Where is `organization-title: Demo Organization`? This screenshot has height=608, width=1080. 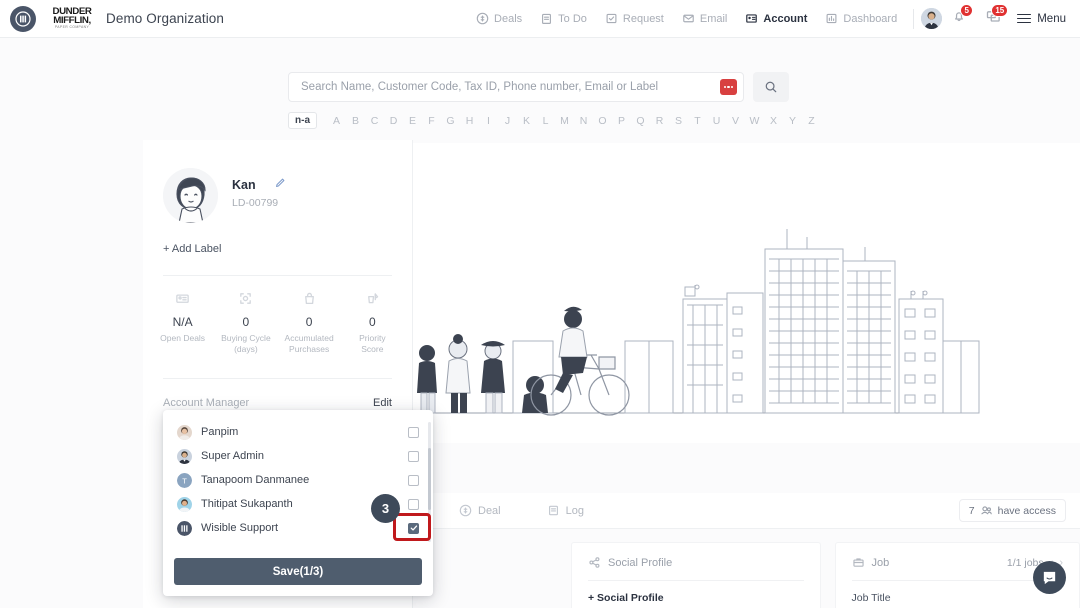 organization-title: Demo Organization is located at coordinates (165, 18).